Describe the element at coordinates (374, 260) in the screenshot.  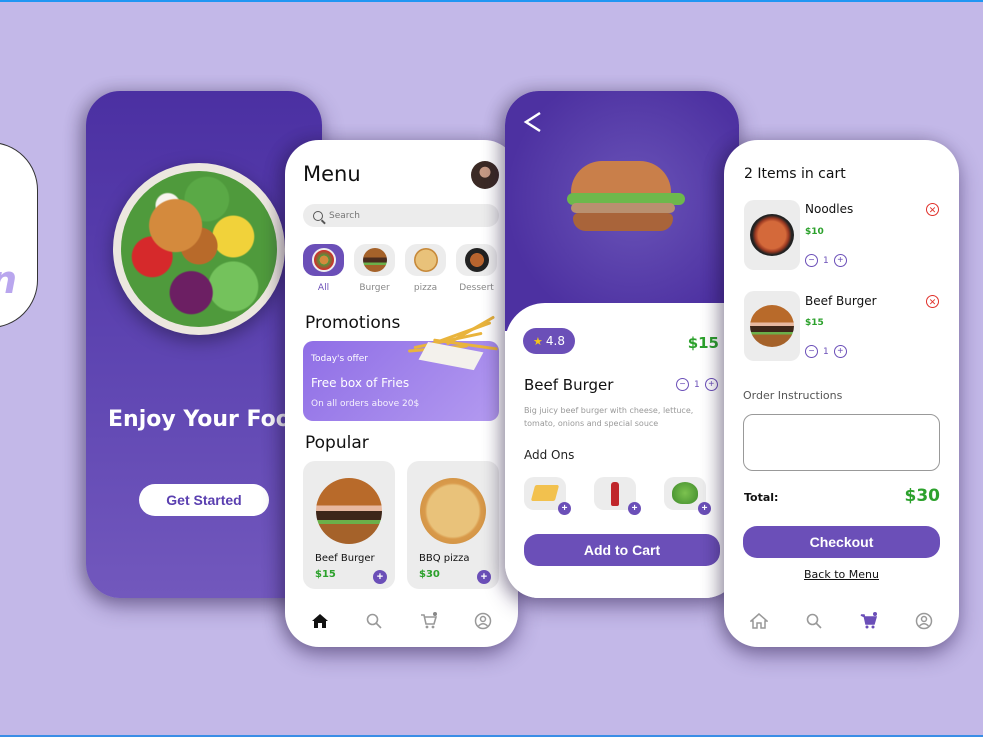
I see `burger-icon` at that location.